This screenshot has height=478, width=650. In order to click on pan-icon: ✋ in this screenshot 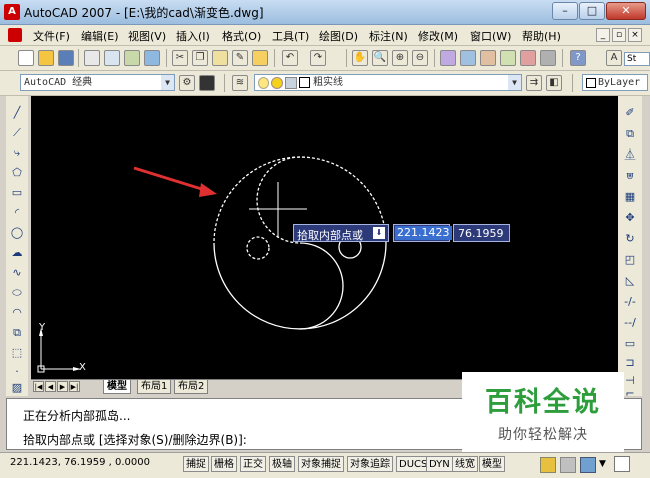, I will do `click(360, 58)`.